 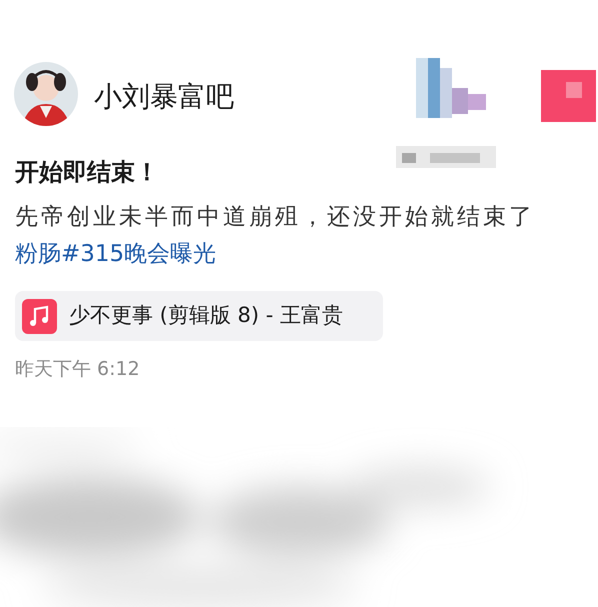 What do you see at coordinates (306, 253) in the screenshot?
I see `topic-link: 粉肠#315晚会曝光` at bounding box center [306, 253].